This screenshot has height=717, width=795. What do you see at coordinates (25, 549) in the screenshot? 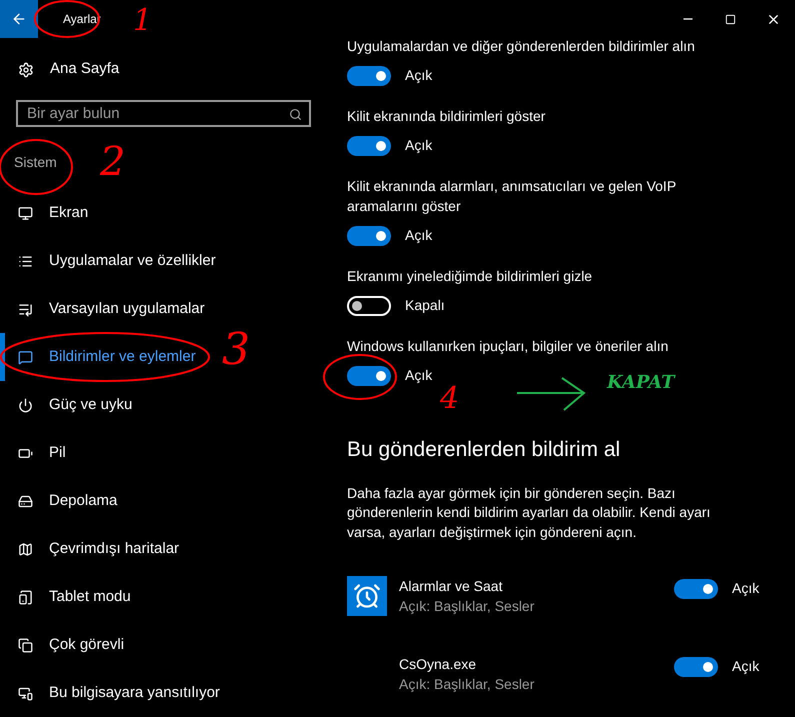
I see `map-icon` at bounding box center [25, 549].